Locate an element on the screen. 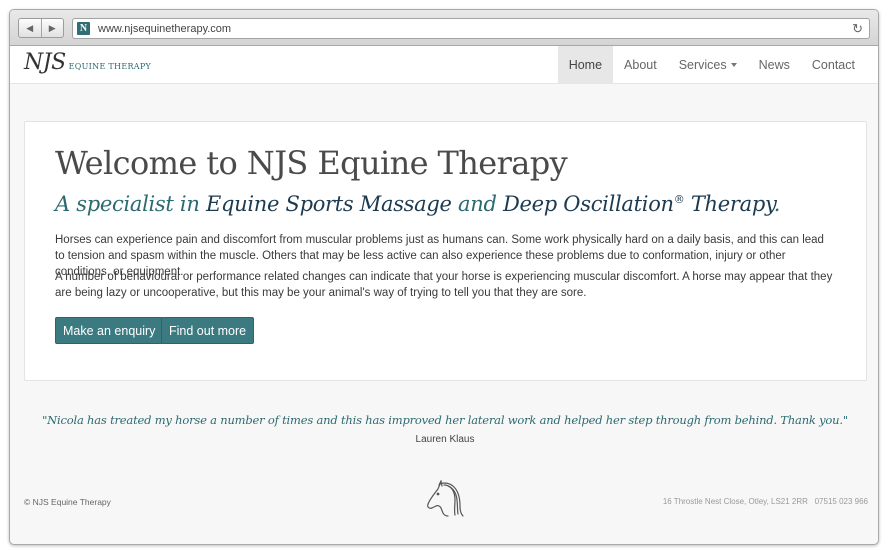 The width and height of the screenshot is (887, 550). address-bar: N www.njsequinetherapy.com ↻ is located at coordinates (471, 28).